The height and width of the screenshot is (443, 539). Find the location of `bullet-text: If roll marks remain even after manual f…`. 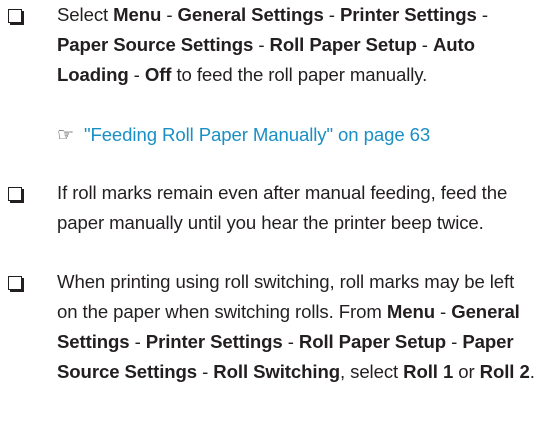

bullet-text: If roll marks remain even after manual f… is located at coordinates (297, 208).